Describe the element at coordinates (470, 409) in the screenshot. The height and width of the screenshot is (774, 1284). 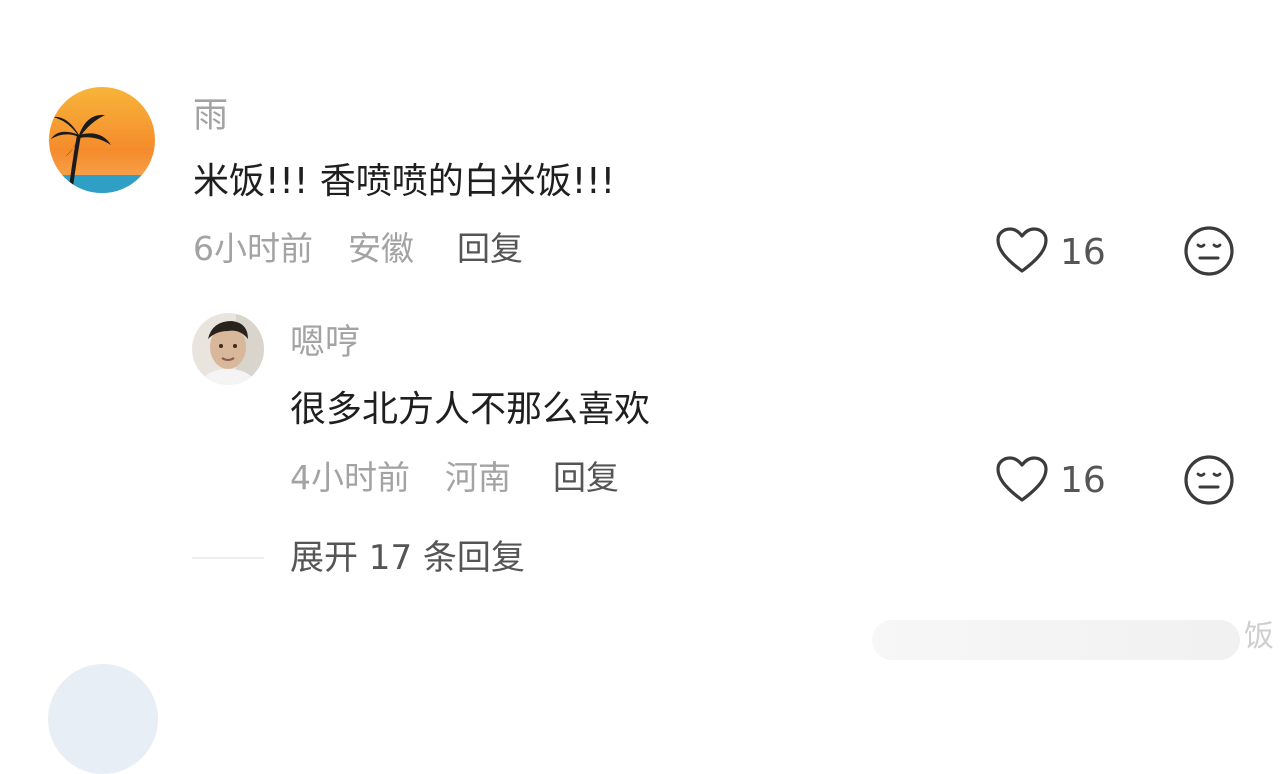
I see `reply-text: 很多北方人不那么喜欢` at that location.